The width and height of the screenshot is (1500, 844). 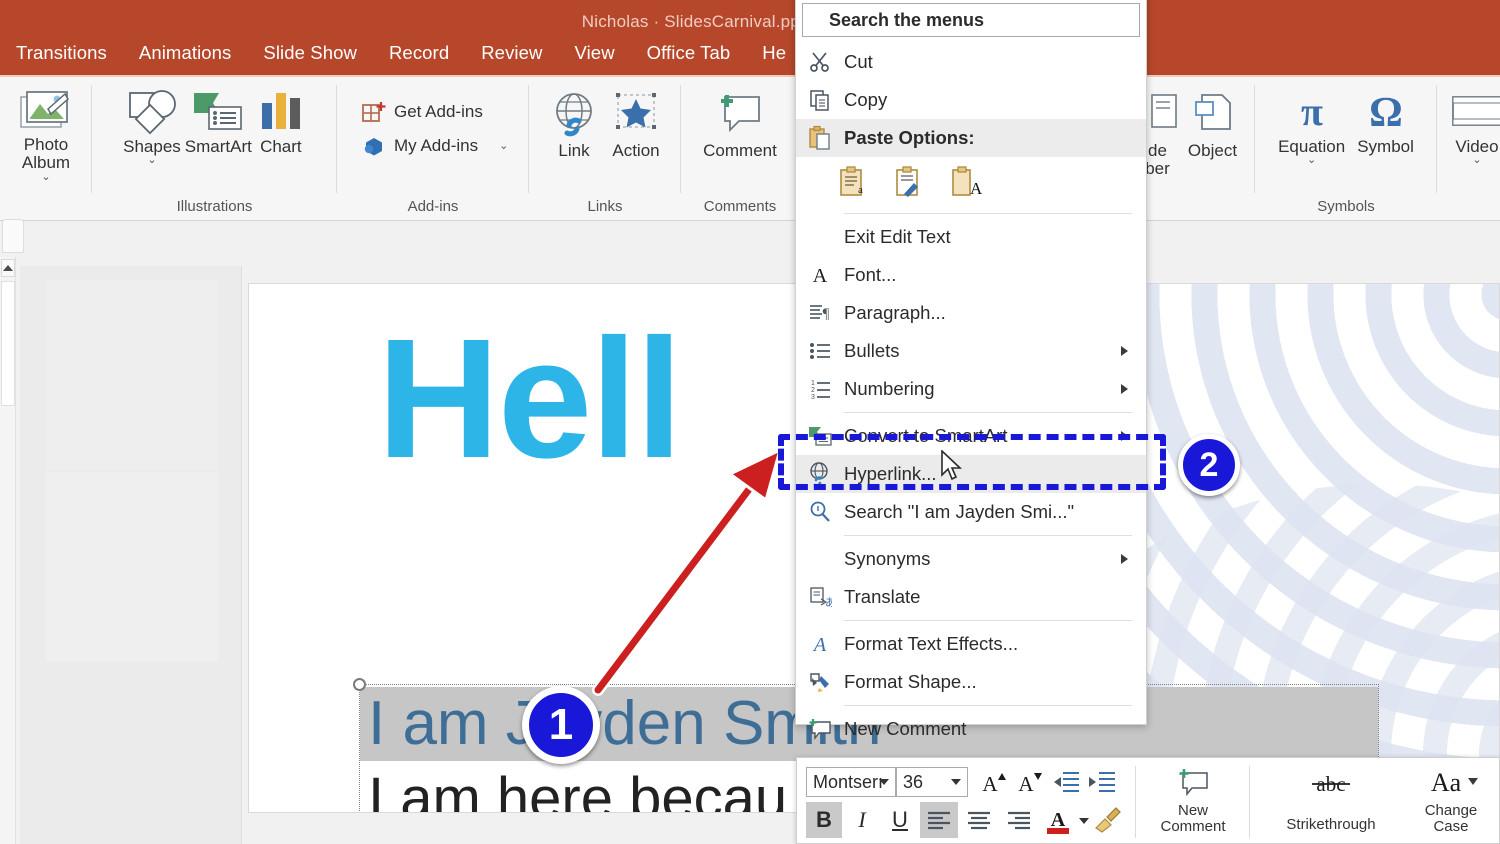 What do you see at coordinates (434, 146) in the screenshot?
I see `my-add-ins-button: My Add-ins ⌄` at bounding box center [434, 146].